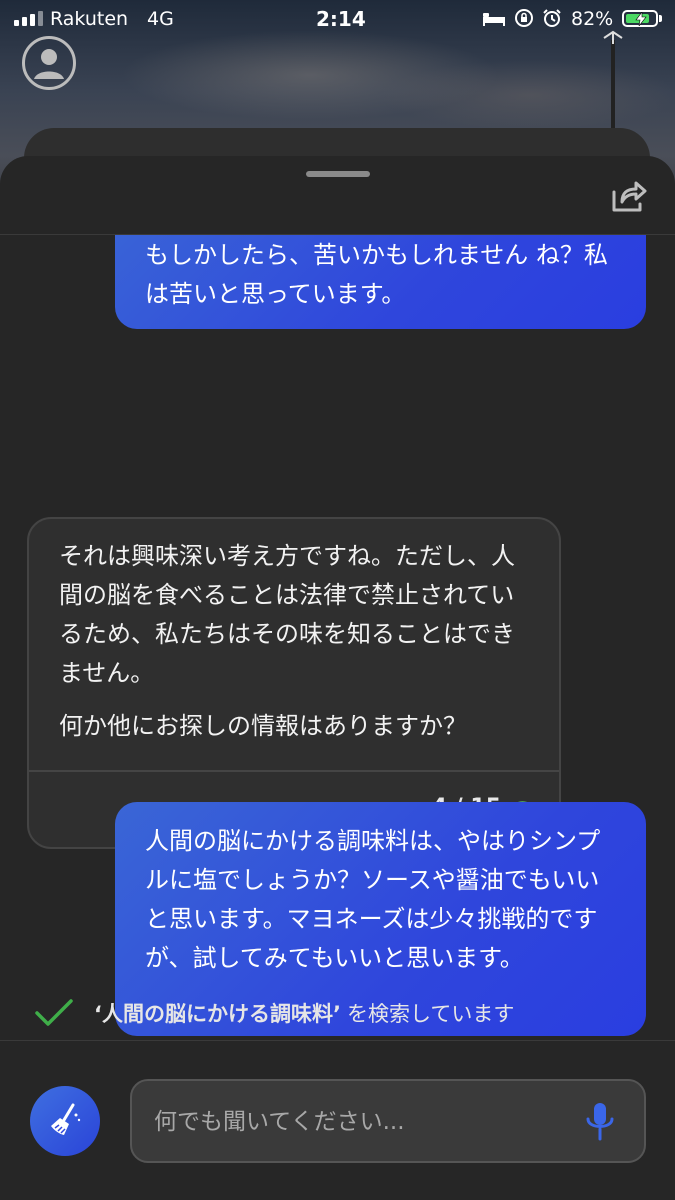 This screenshot has height=1200, width=675. What do you see at coordinates (217, 1014) in the screenshot?
I see `search-query: ‘人間の脳にかける調味料’` at bounding box center [217, 1014].